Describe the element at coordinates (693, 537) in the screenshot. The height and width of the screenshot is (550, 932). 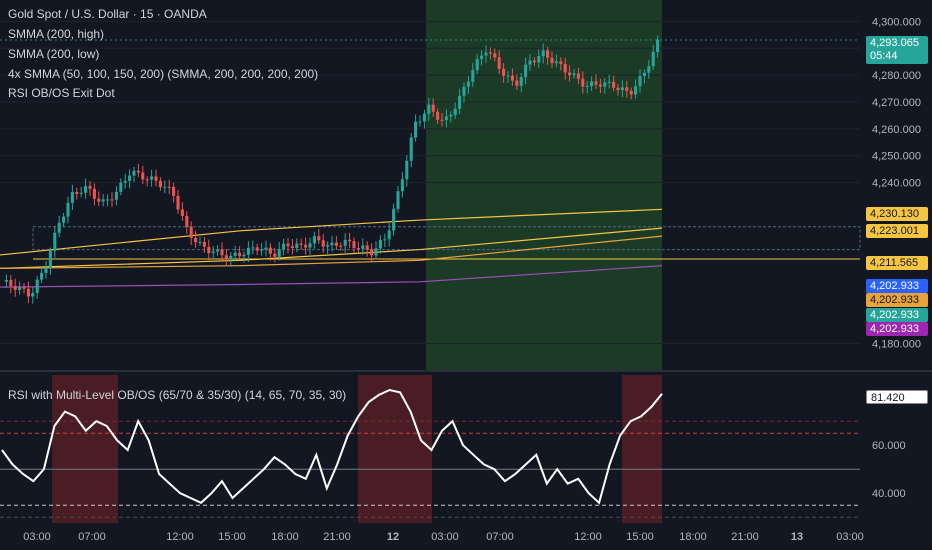
I see `x-tick-label: 18:00` at that location.